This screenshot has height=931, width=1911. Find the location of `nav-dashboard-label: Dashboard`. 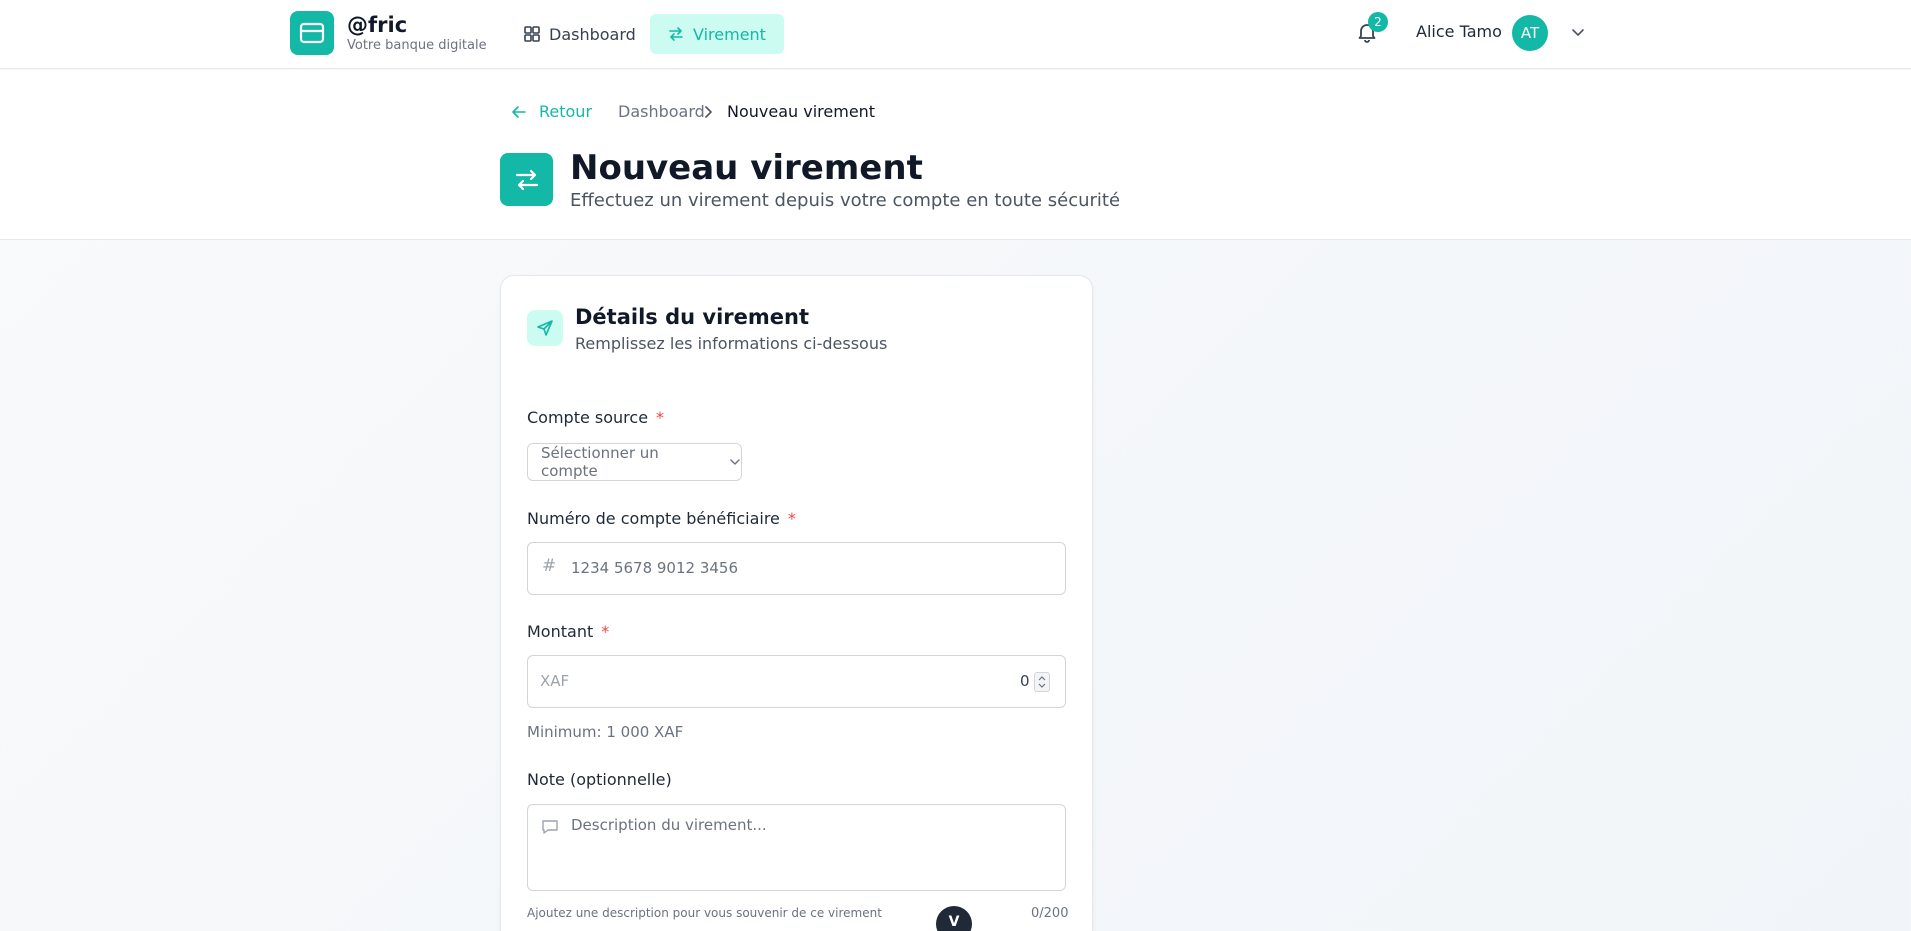

nav-dashboard-label: Dashboard is located at coordinates (592, 34).